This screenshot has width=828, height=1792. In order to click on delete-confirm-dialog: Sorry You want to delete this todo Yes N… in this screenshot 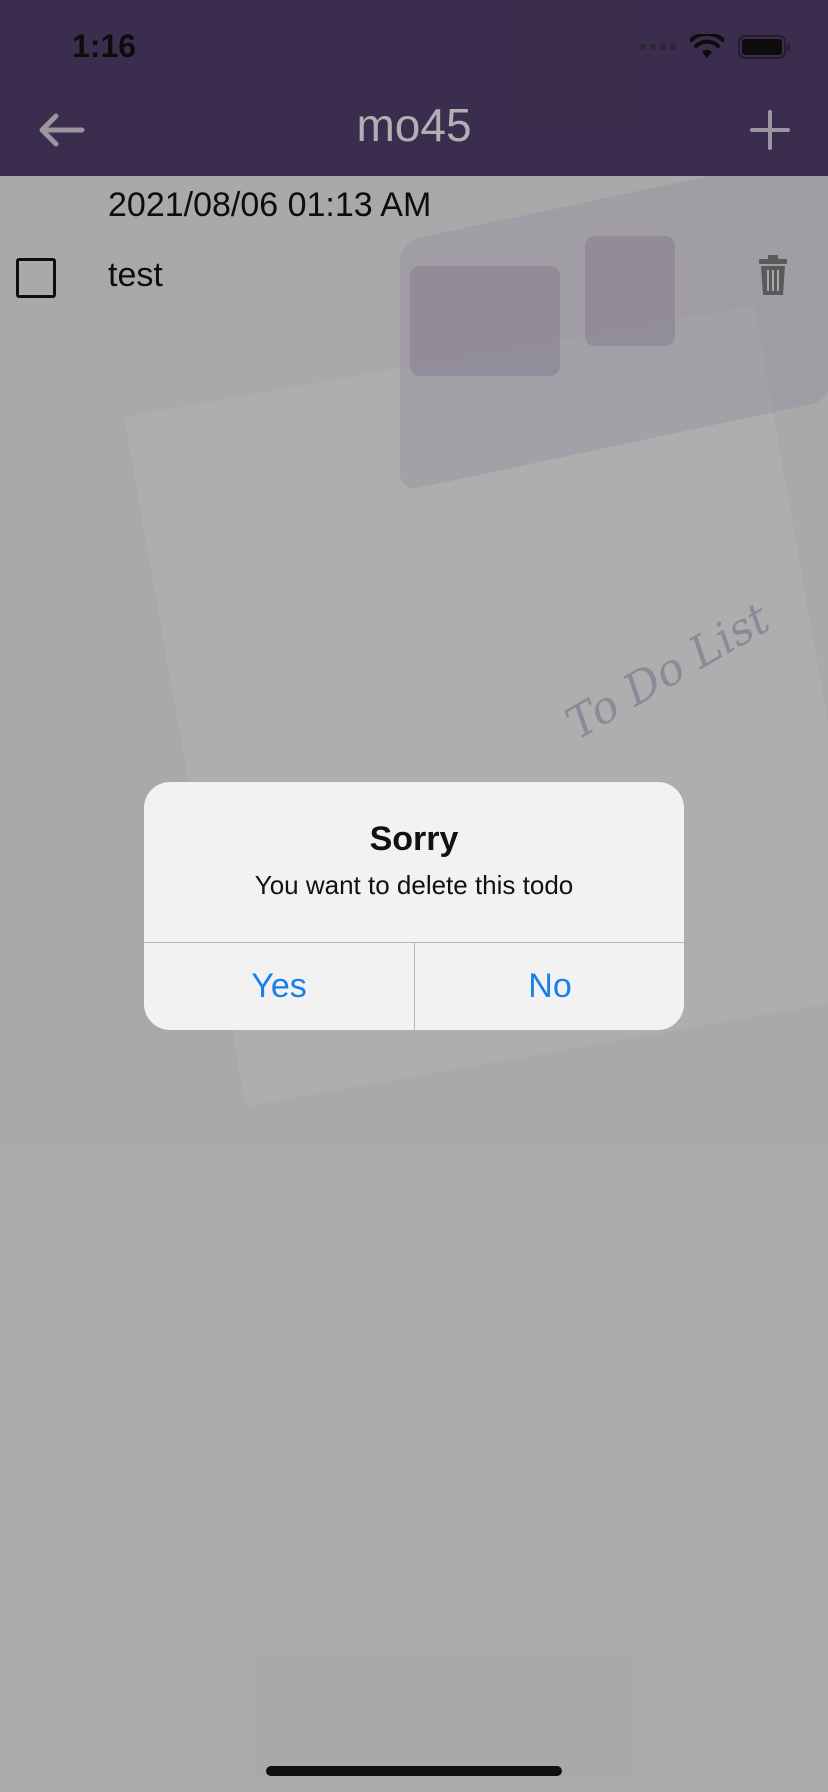, I will do `click(414, 906)`.